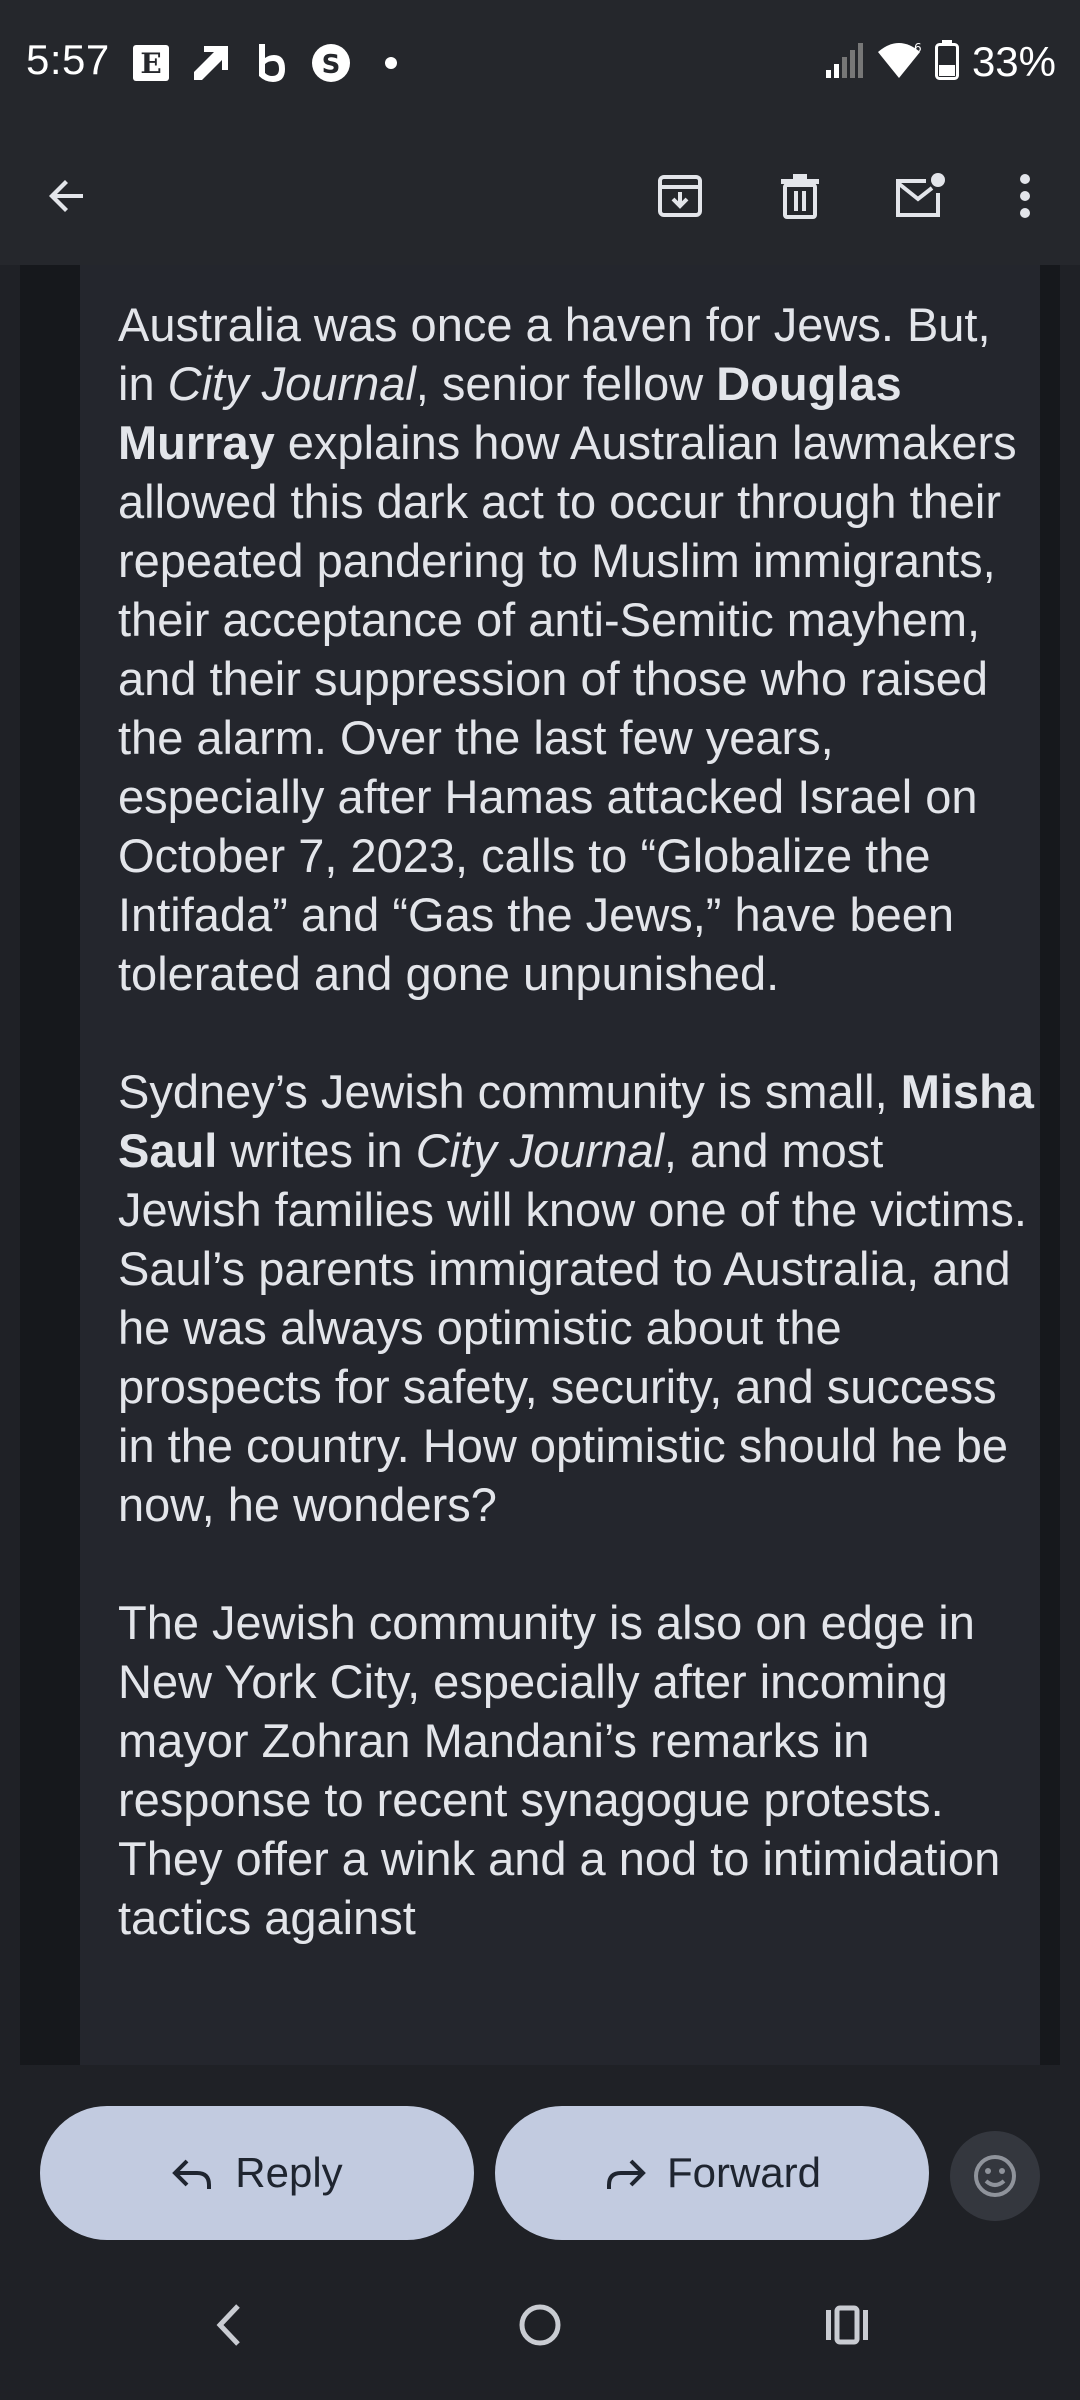 The width and height of the screenshot is (1080, 2400). I want to click on nav-recents-icon, so click(847, 2325).